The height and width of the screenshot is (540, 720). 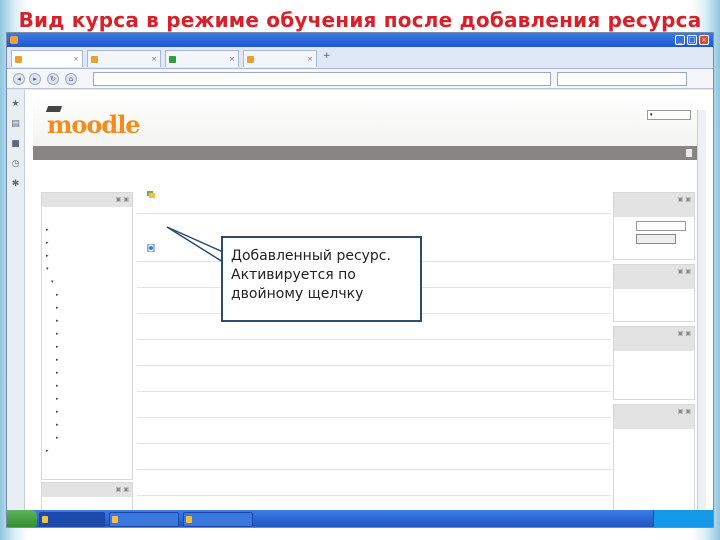 What do you see at coordinates (47, 58) in the screenshot?
I see `browser-tab-1: ×` at bounding box center [47, 58].